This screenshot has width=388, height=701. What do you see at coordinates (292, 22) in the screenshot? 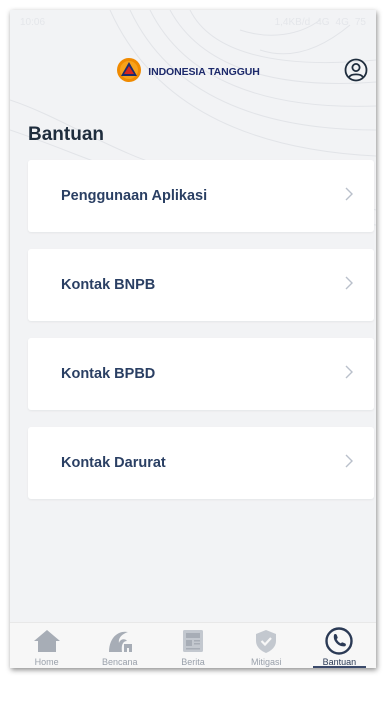
I see `network-speed: 1,4KB/d` at bounding box center [292, 22].